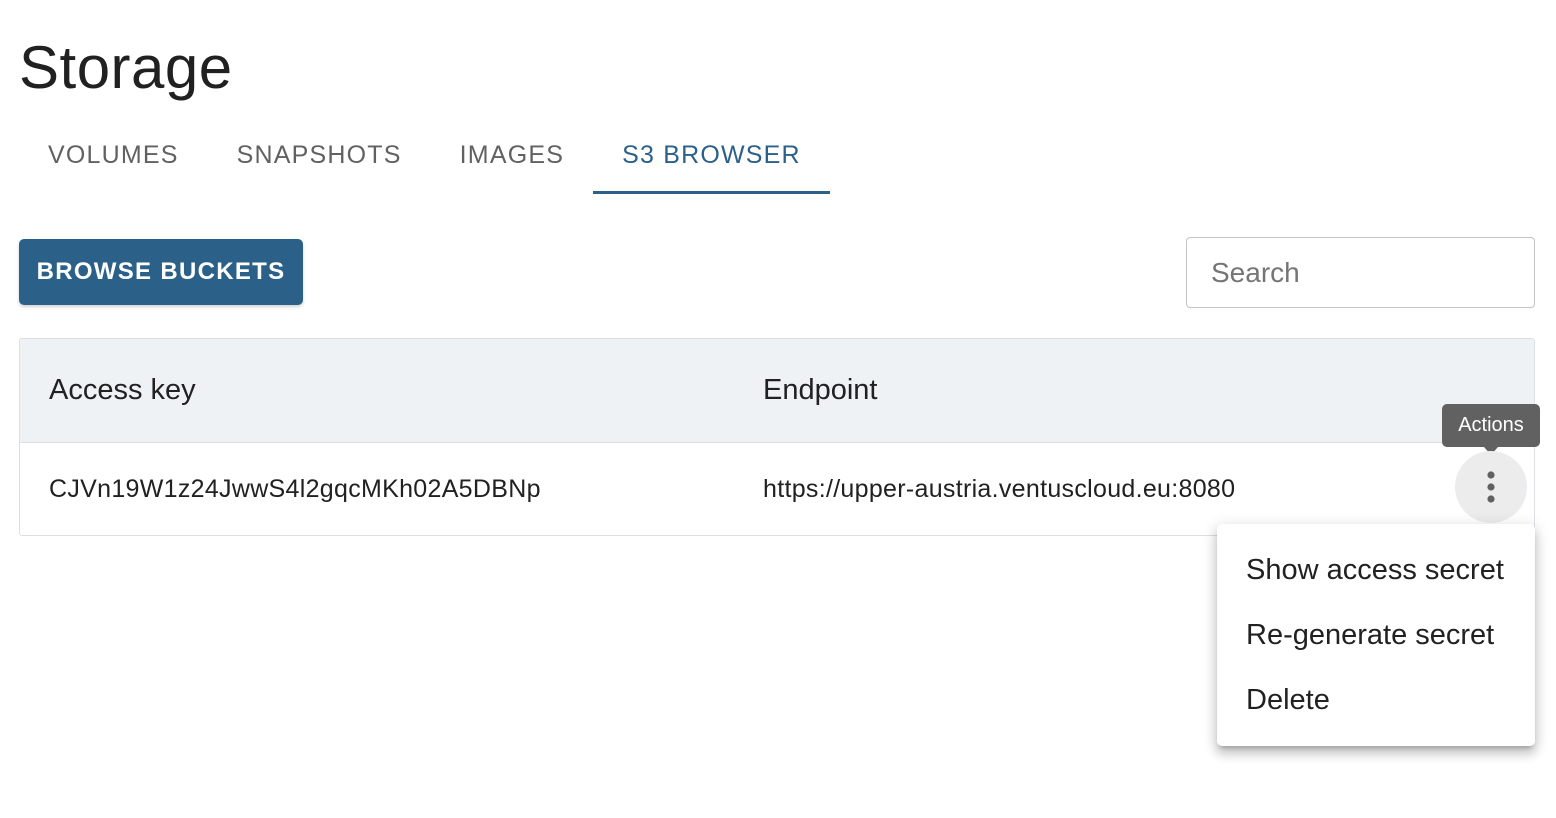  What do you see at coordinates (1376, 570) in the screenshot?
I see `menu-item-show-access-secret: Show access secret` at bounding box center [1376, 570].